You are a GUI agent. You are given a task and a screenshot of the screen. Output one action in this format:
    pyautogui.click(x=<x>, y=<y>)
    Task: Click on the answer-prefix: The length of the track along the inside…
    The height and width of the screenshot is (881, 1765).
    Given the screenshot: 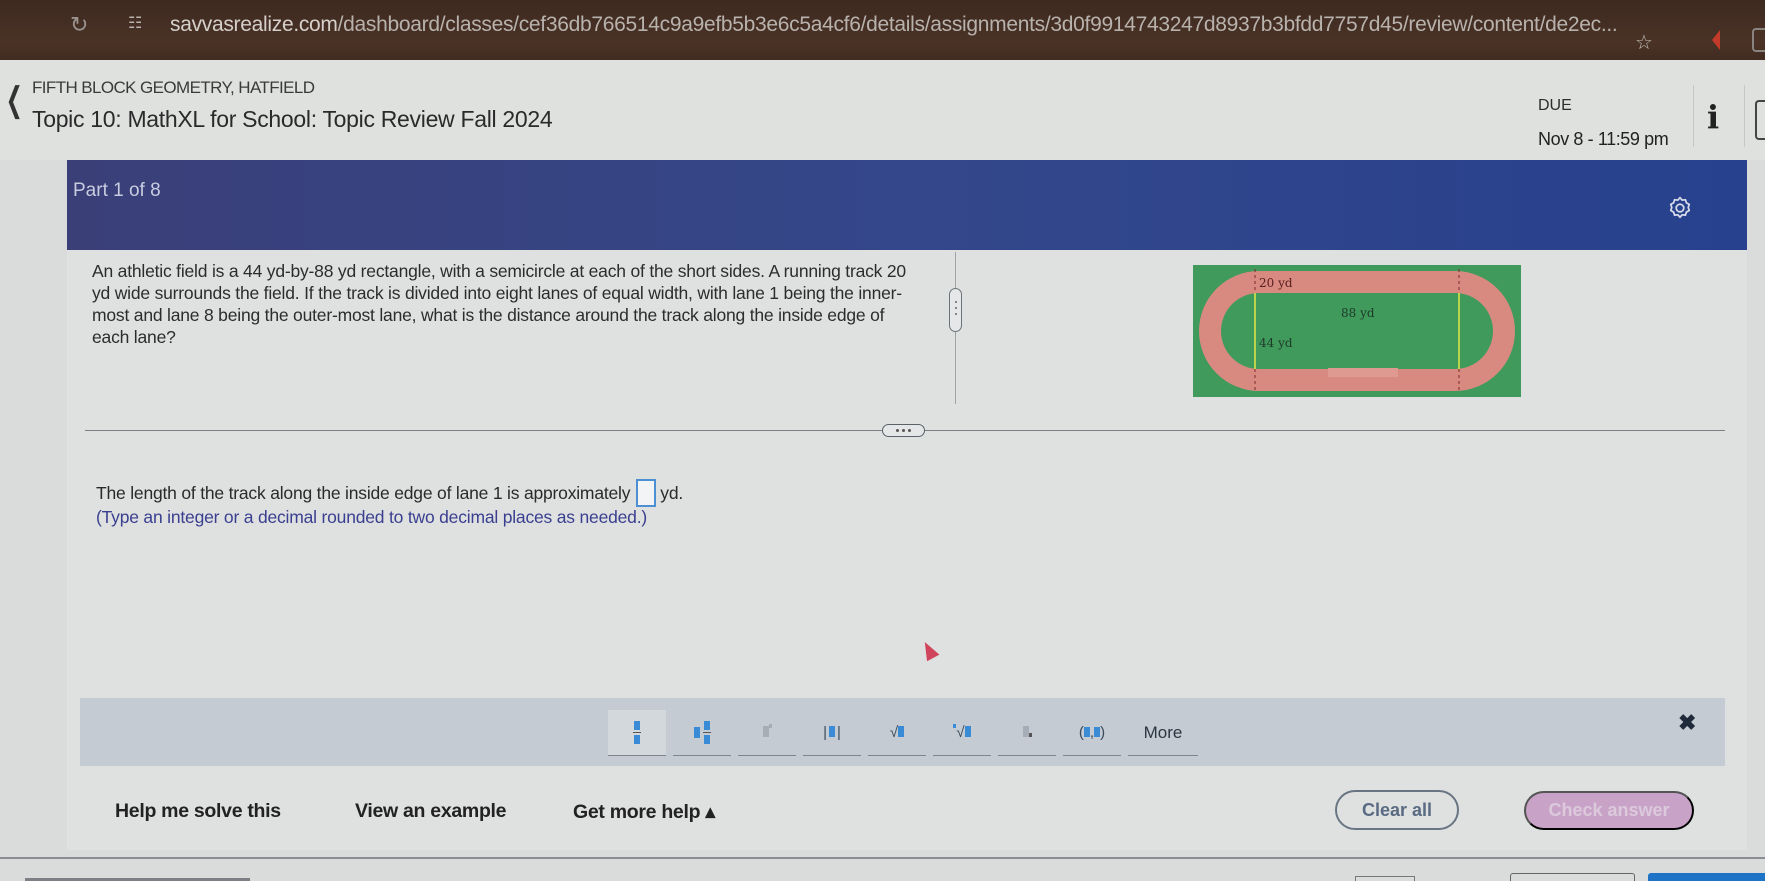 What is the action you would take?
    pyautogui.click(x=363, y=492)
    